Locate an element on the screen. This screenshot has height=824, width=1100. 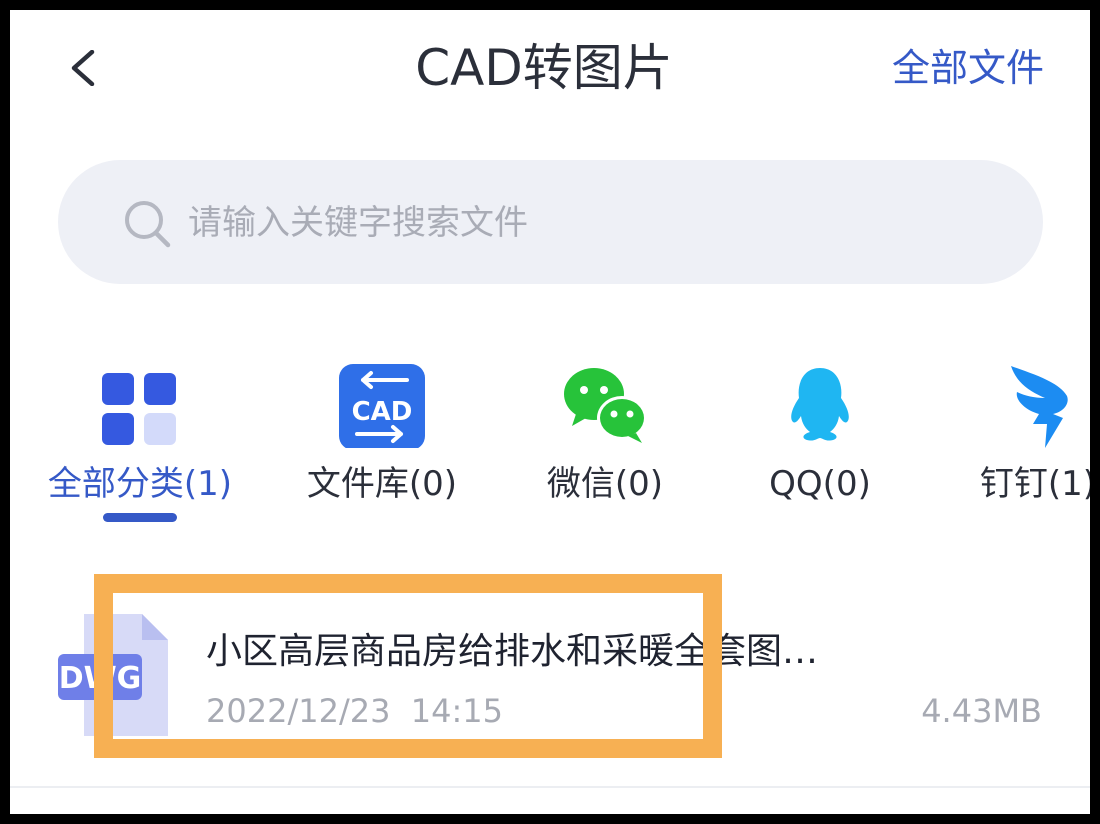
file-type-badge: DWG is located at coordinates (100, 678).